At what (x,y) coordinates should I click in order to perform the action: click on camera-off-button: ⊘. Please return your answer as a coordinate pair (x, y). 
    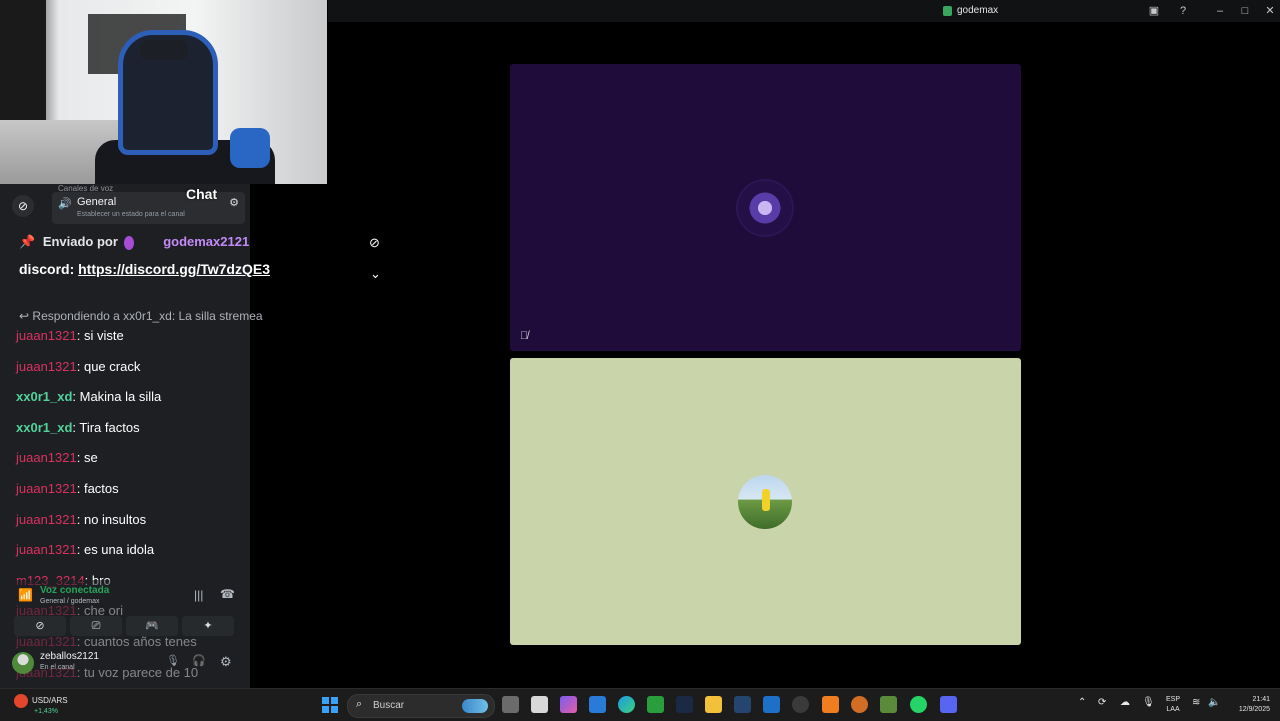
    Looking at the image, I should click on (40, 626).